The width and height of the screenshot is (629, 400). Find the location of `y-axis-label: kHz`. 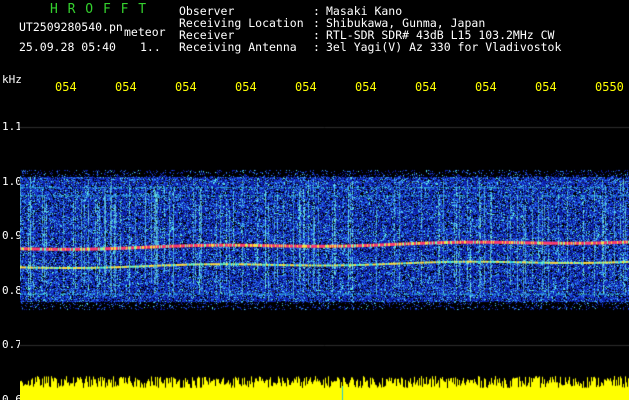

y-axis-label: kHz is located at coordinates (12, 79).